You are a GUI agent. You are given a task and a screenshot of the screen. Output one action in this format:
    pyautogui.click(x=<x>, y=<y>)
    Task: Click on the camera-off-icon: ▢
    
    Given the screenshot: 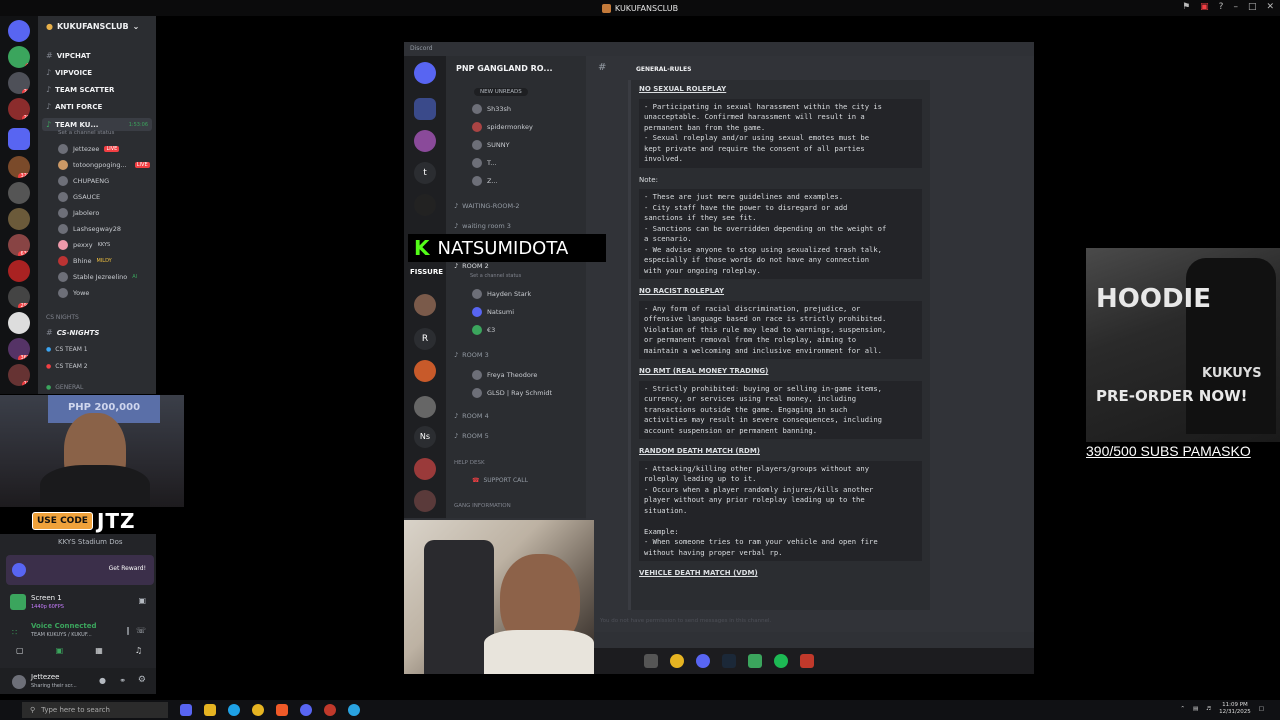 What is the action you would take?
    pyautogui.click(x=20, y=654)
    